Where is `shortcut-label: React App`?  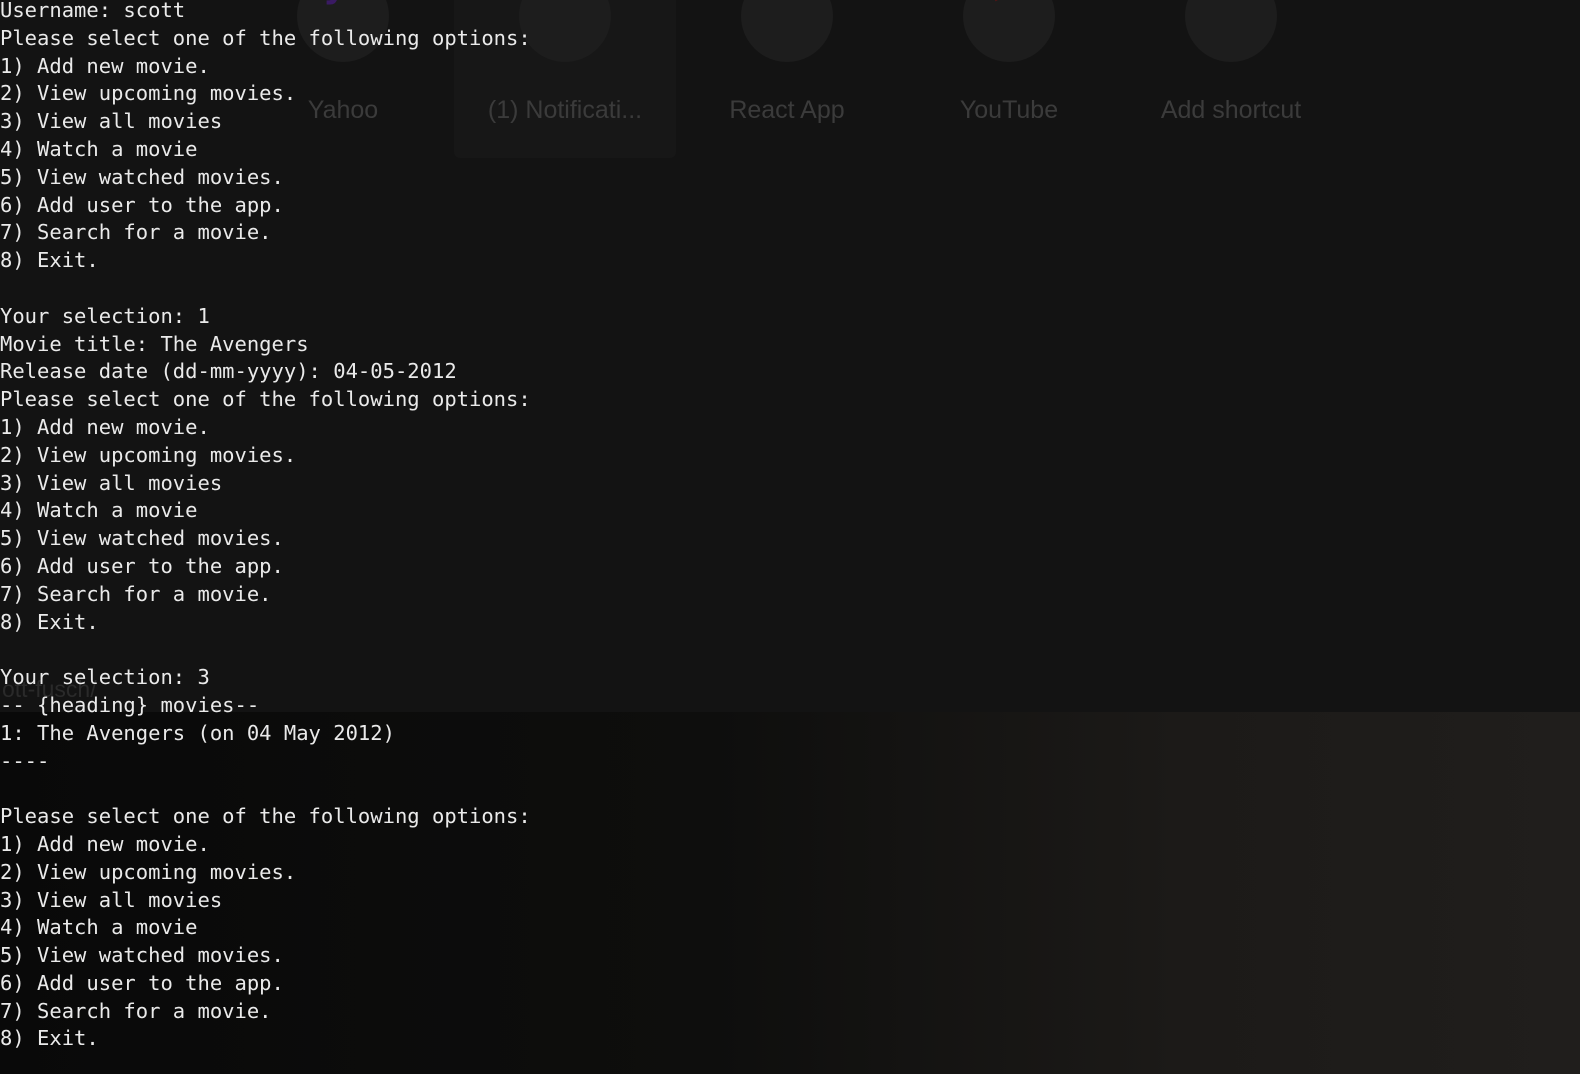 shortcut-label: React App is located at coordinates (787, 110).